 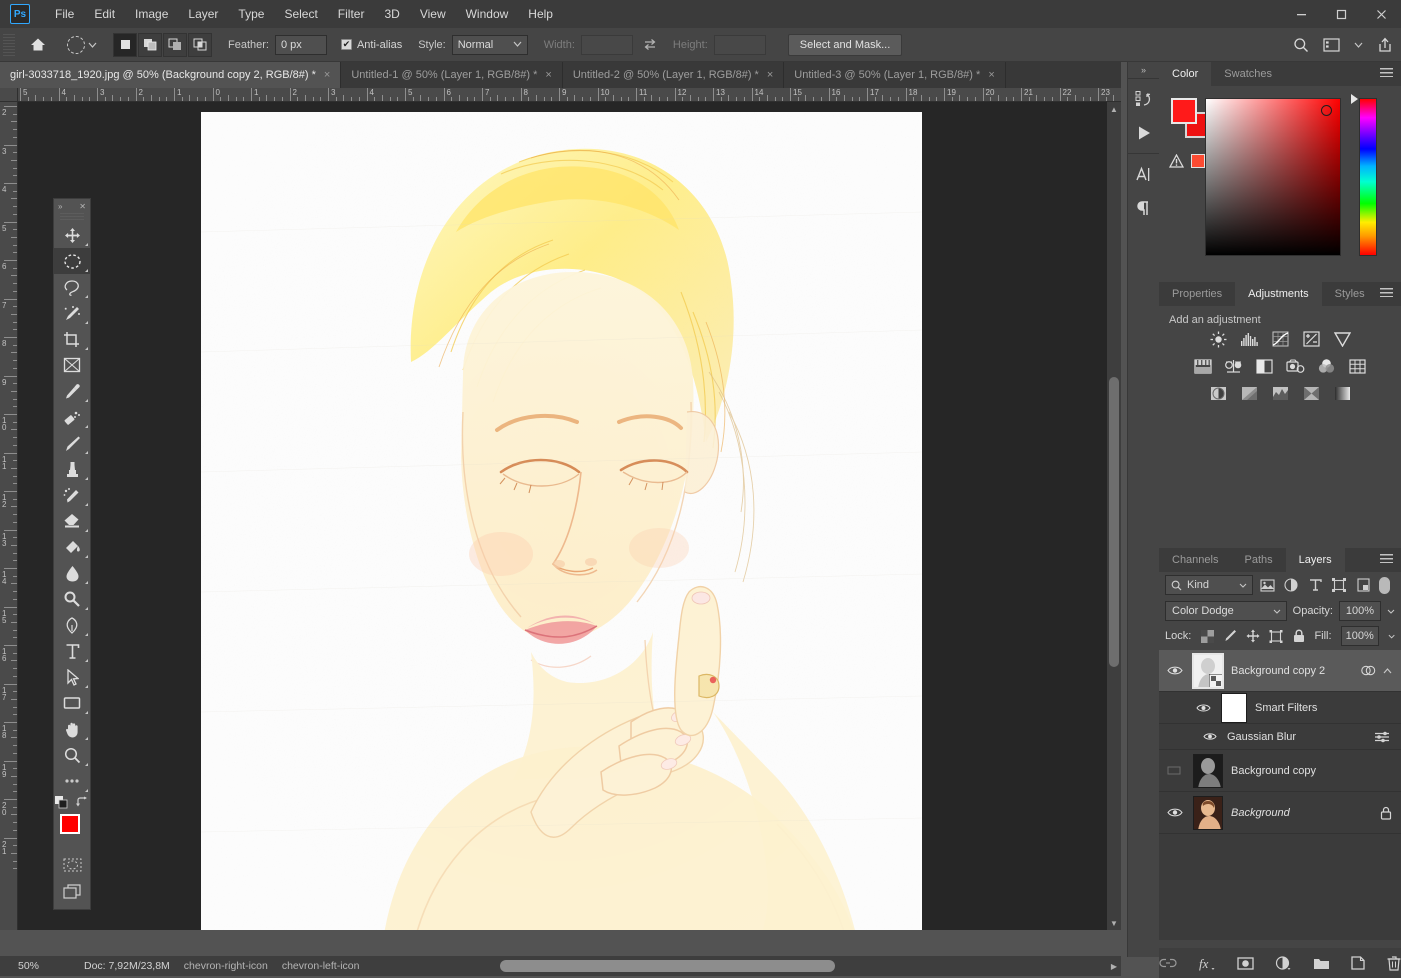 What do you see at coordinates (1358, 963) in the screenshot?
I see `new-layer-icon` at bounding box center [1358, 963].